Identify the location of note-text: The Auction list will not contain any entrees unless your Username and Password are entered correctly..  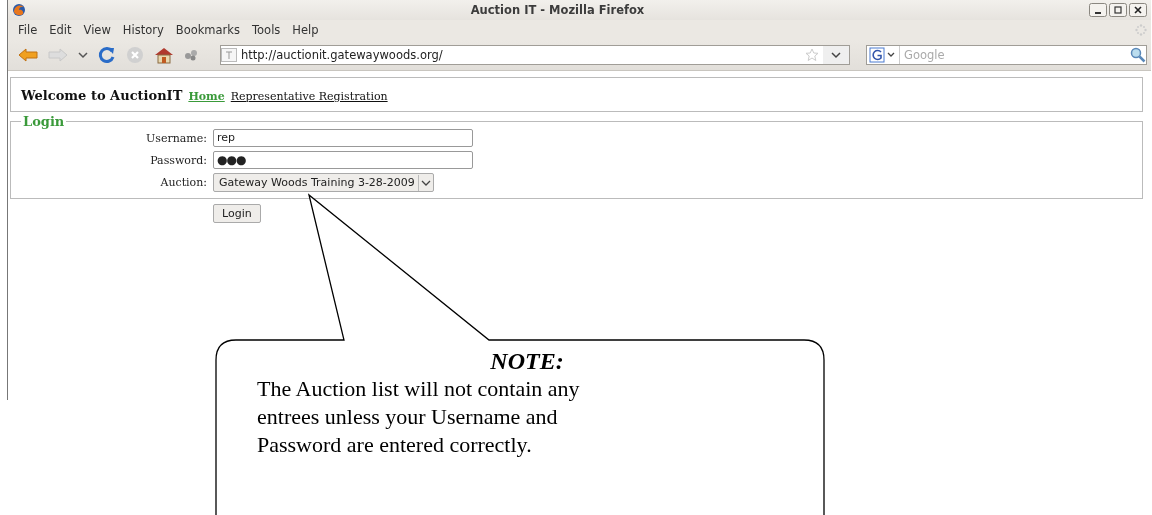
(419, 417).